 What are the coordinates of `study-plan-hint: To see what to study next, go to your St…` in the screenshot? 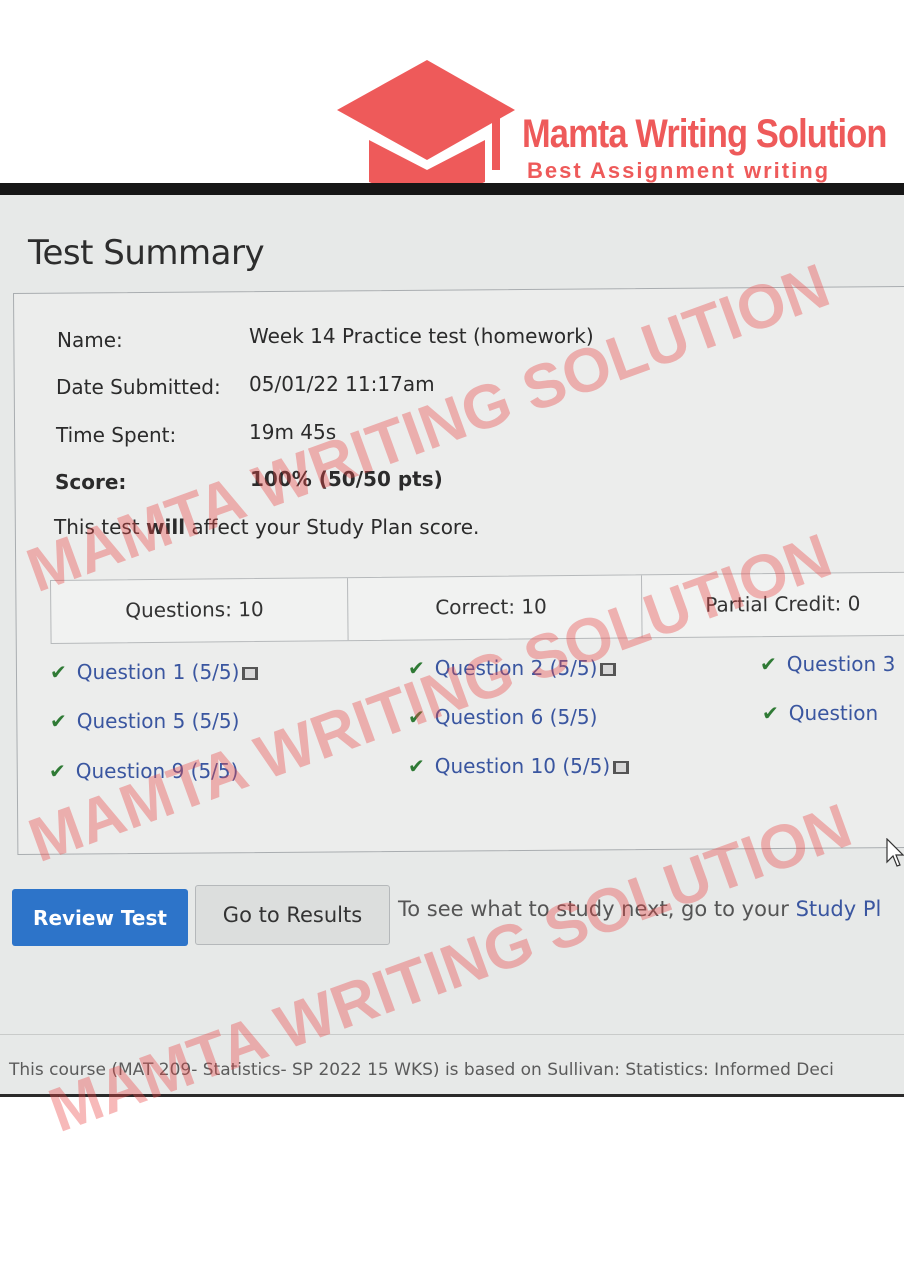 It's located at (640, 909).